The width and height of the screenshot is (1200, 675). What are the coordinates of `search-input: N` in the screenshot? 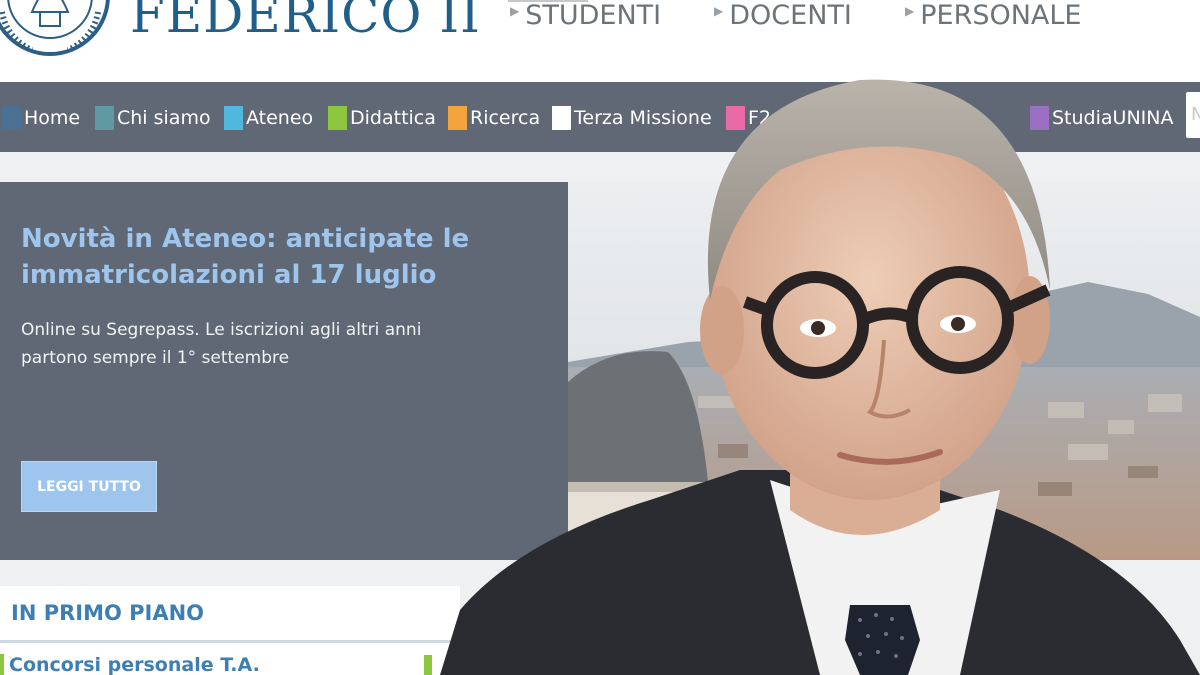 It's located at (1193, 115).